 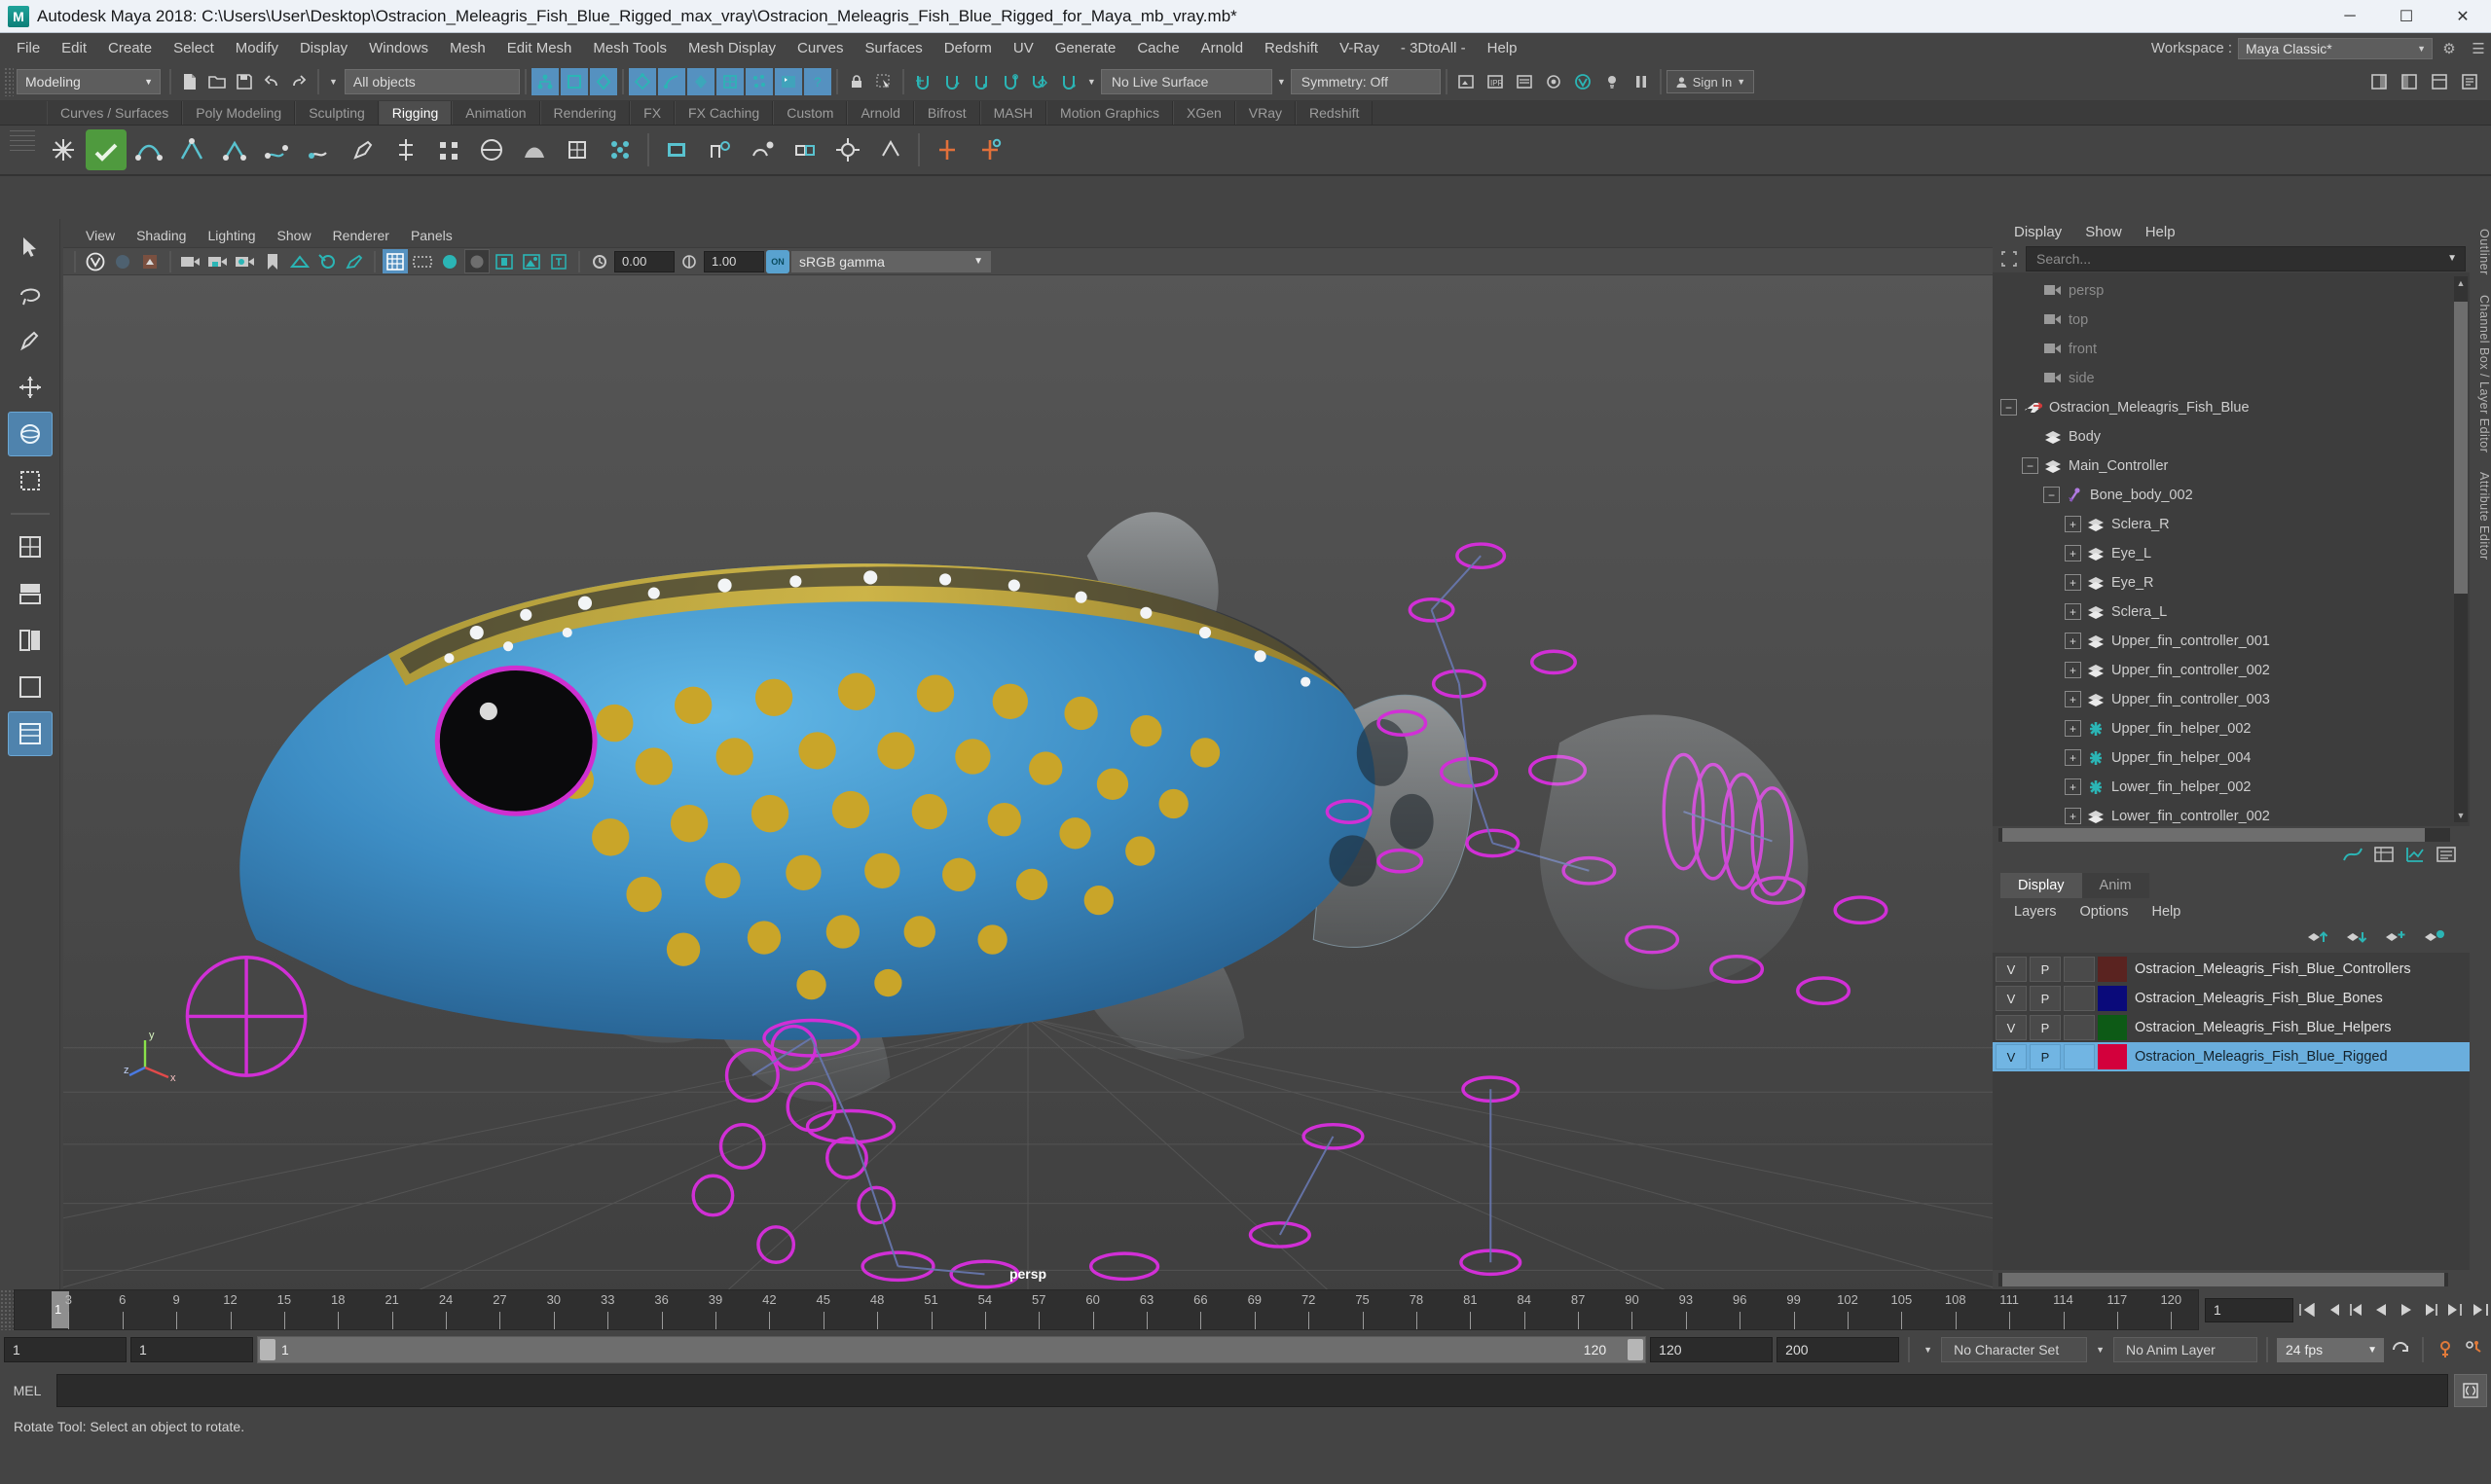 I want to click on lock-camera-icon, so click(x=218, y=261).